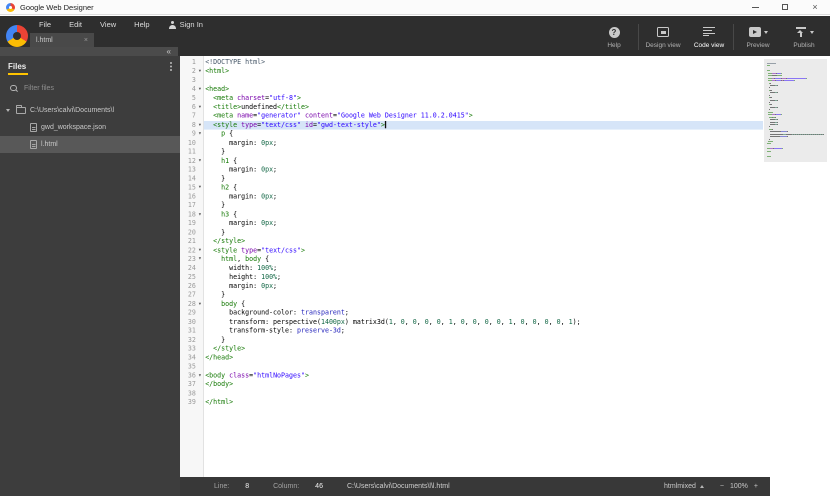 Image resolution: width=830 pixels, height=496 pixels. I want to click on syntax-mode-selector: htmlmixed, so click(684, 486).